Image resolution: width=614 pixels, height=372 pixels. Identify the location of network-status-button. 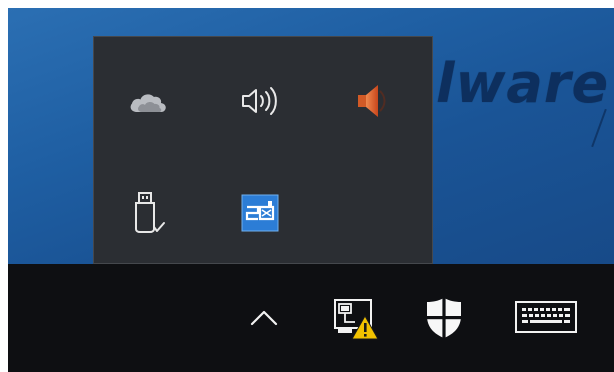
(355, 318).